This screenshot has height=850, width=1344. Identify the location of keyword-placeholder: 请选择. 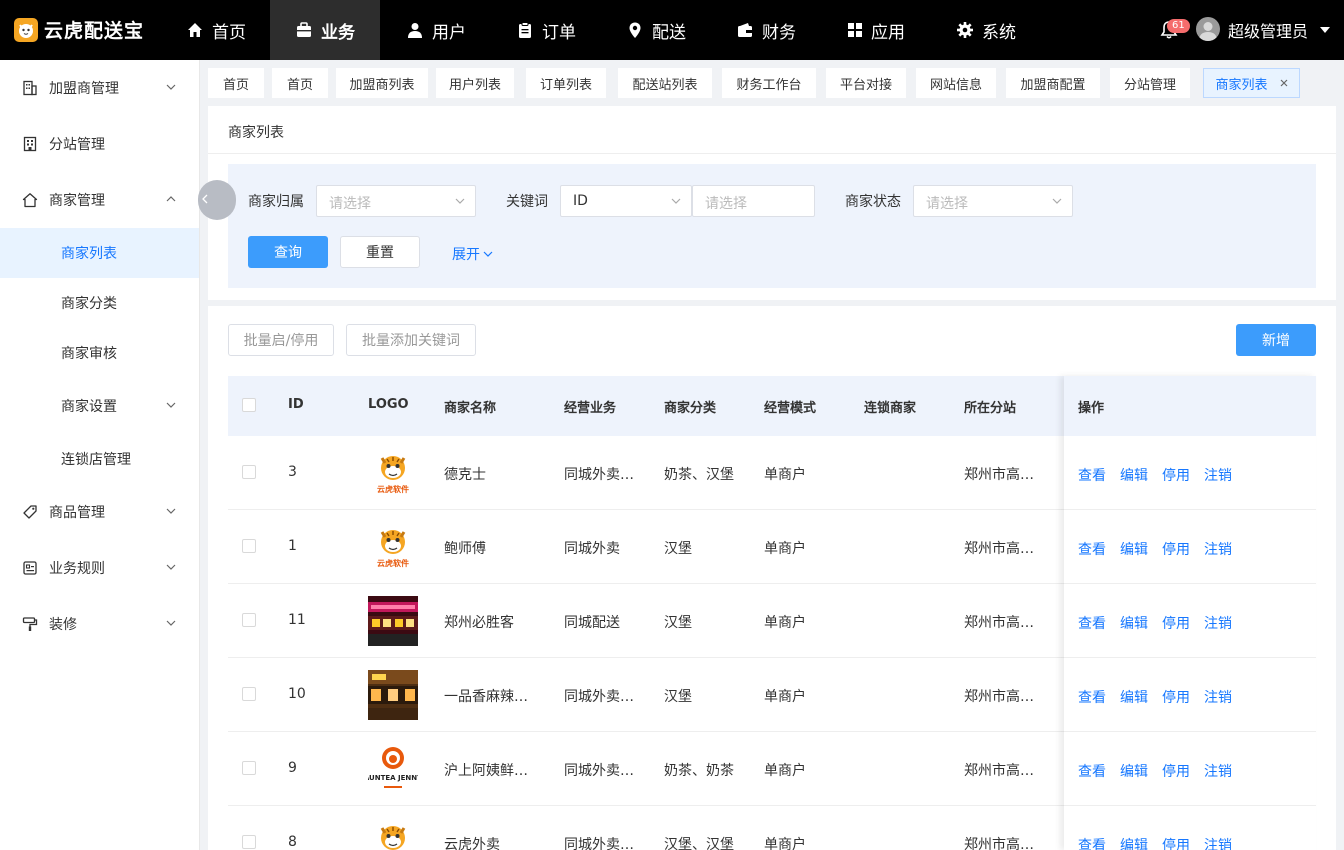
(726, 204).